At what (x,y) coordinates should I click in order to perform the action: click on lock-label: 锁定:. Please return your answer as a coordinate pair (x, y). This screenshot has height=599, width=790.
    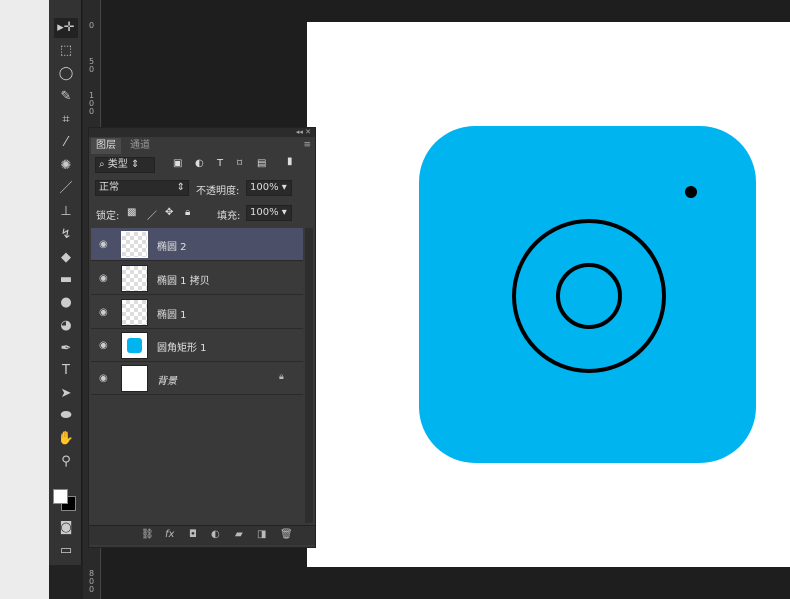
    Looking at the image, I should click on (108, 216).